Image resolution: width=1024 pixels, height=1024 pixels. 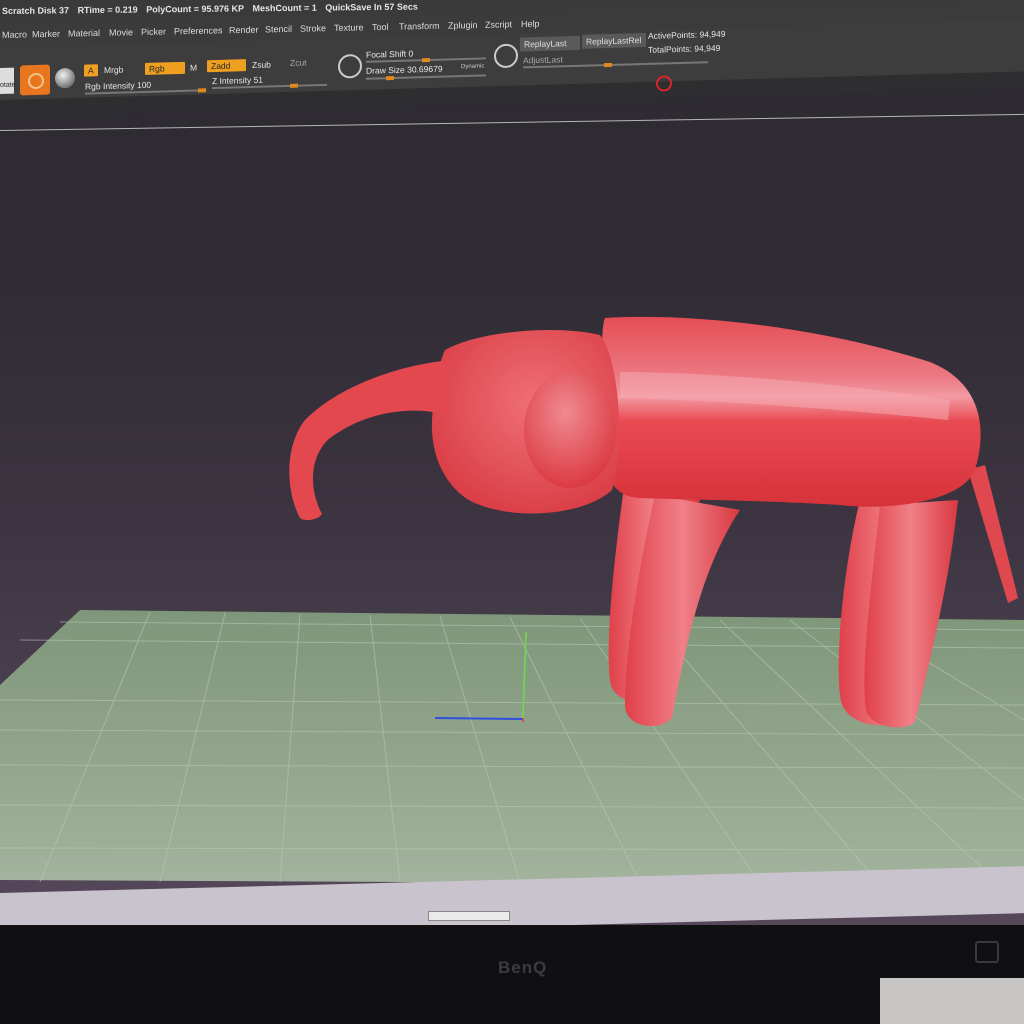 I want to click on bottom-tray-handle, so click(x=469, y=916).